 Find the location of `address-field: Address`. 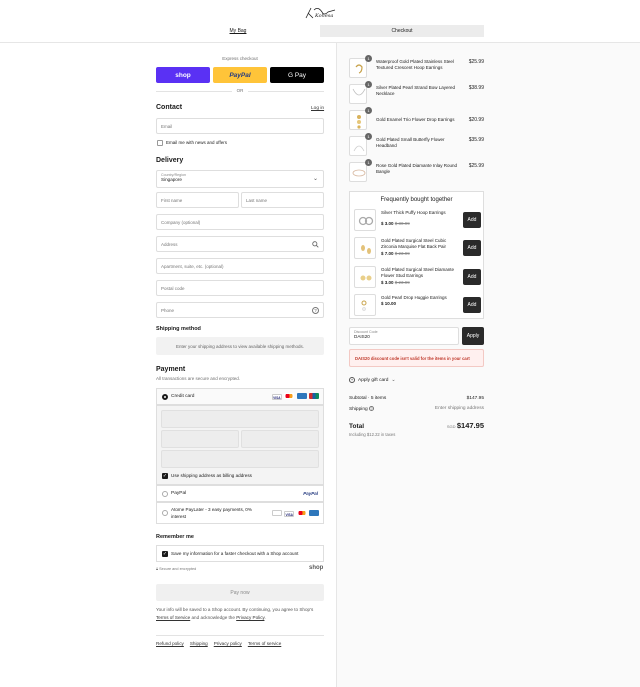

address-field: Address is located at coordinates (240, 244).